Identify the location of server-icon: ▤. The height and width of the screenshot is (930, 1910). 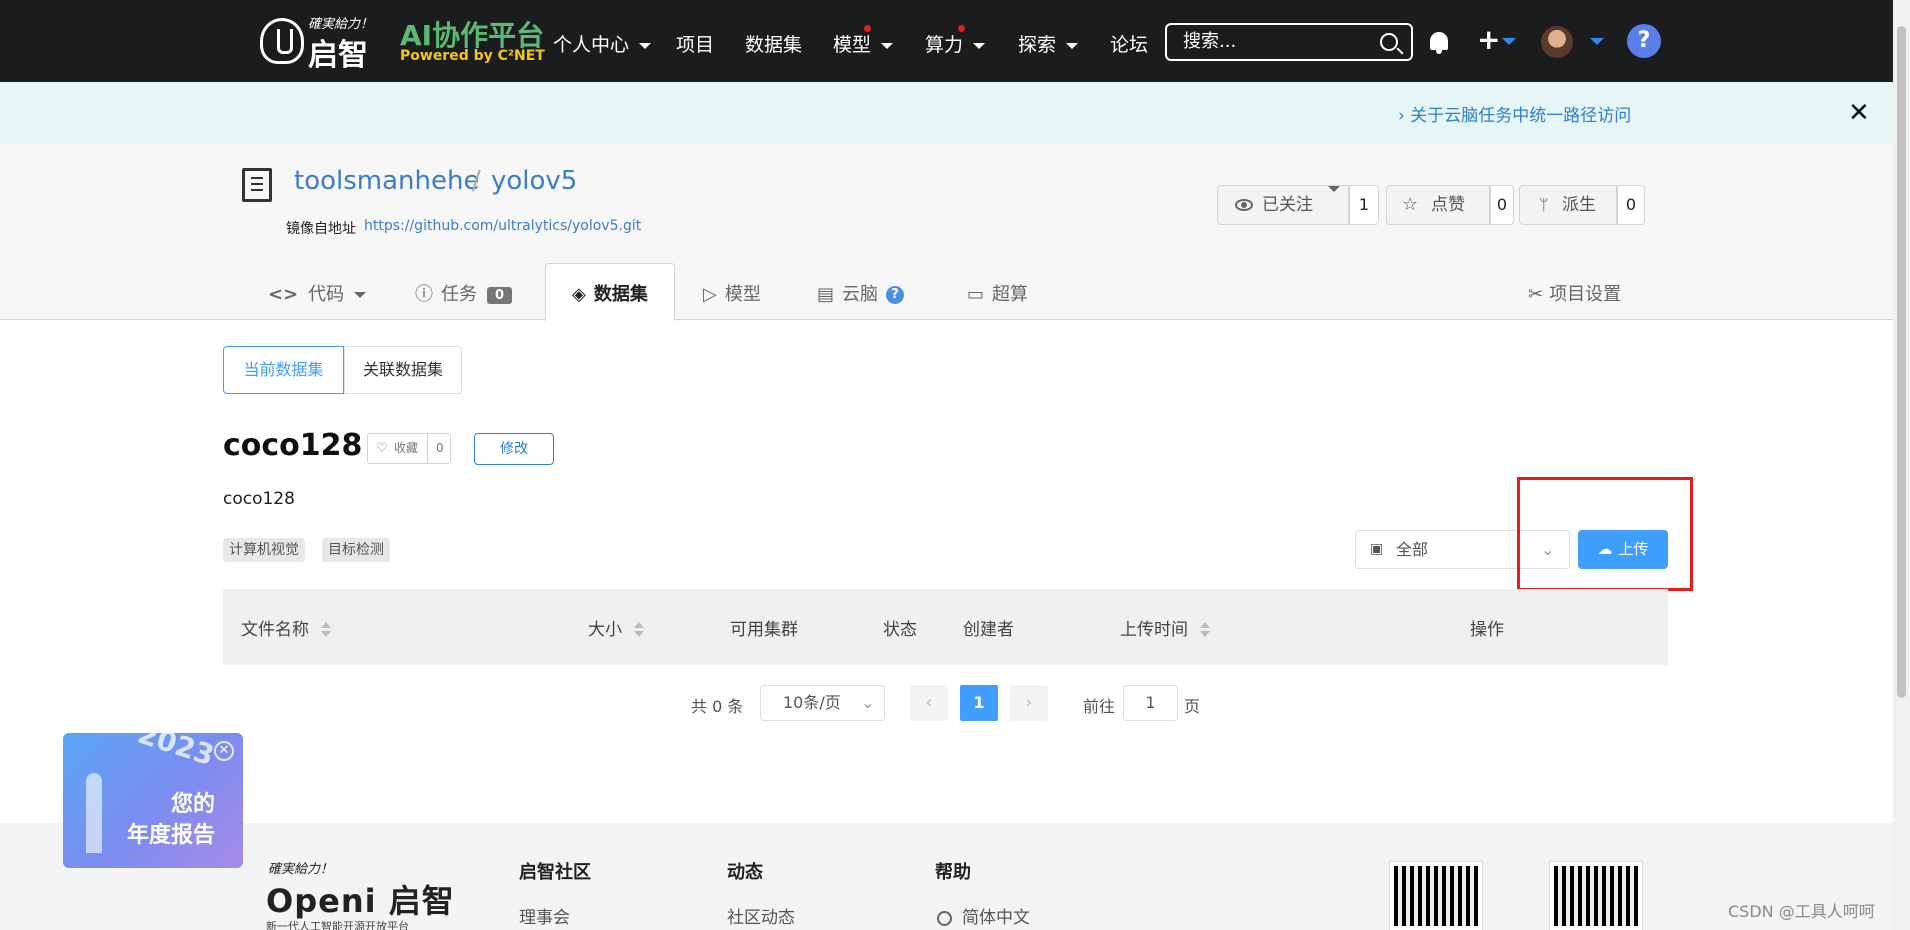
(826, 294).